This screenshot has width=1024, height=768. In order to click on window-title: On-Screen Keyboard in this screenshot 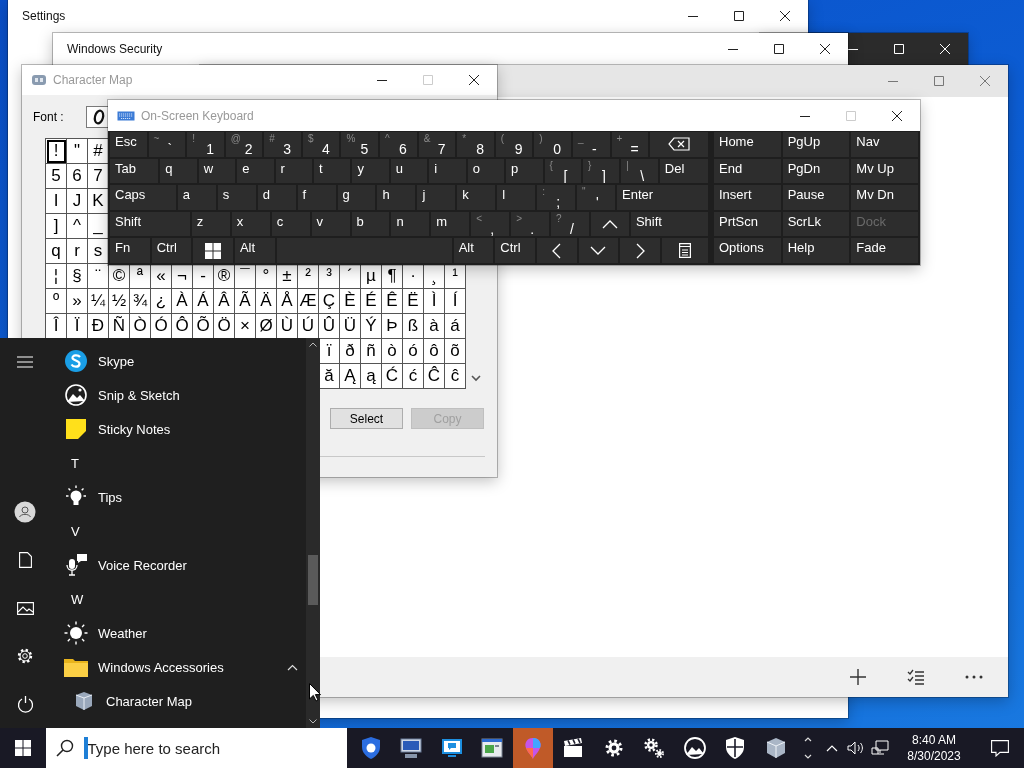, I will do `click(197, 115)`.